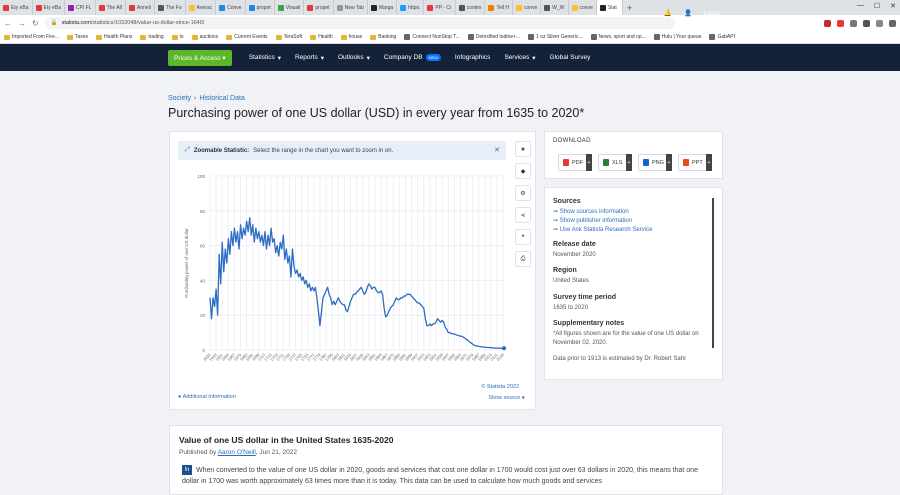 The height and width of the screenshot is (495, 900). I want to click on bookmark-item: GabAPI, so click(722, 37).